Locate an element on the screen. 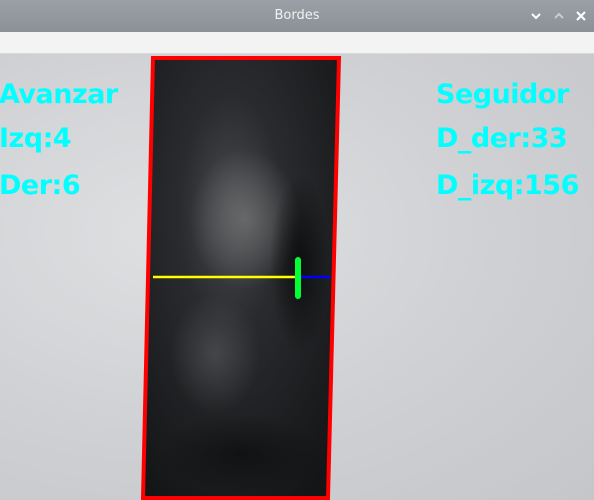  maximize-button is located at coordinates (559, 16).